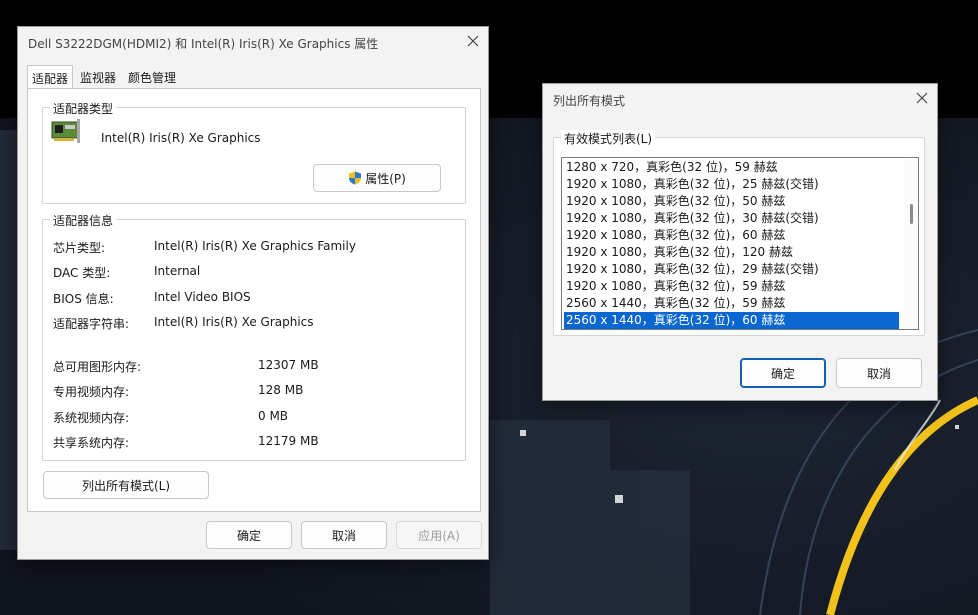 The width and height of the screenshot is (978, 615). What do you see at coordinates (288, 441) in the screenshot?
I see `memory-value: 12179 MB` at bounding box center [288, 441].